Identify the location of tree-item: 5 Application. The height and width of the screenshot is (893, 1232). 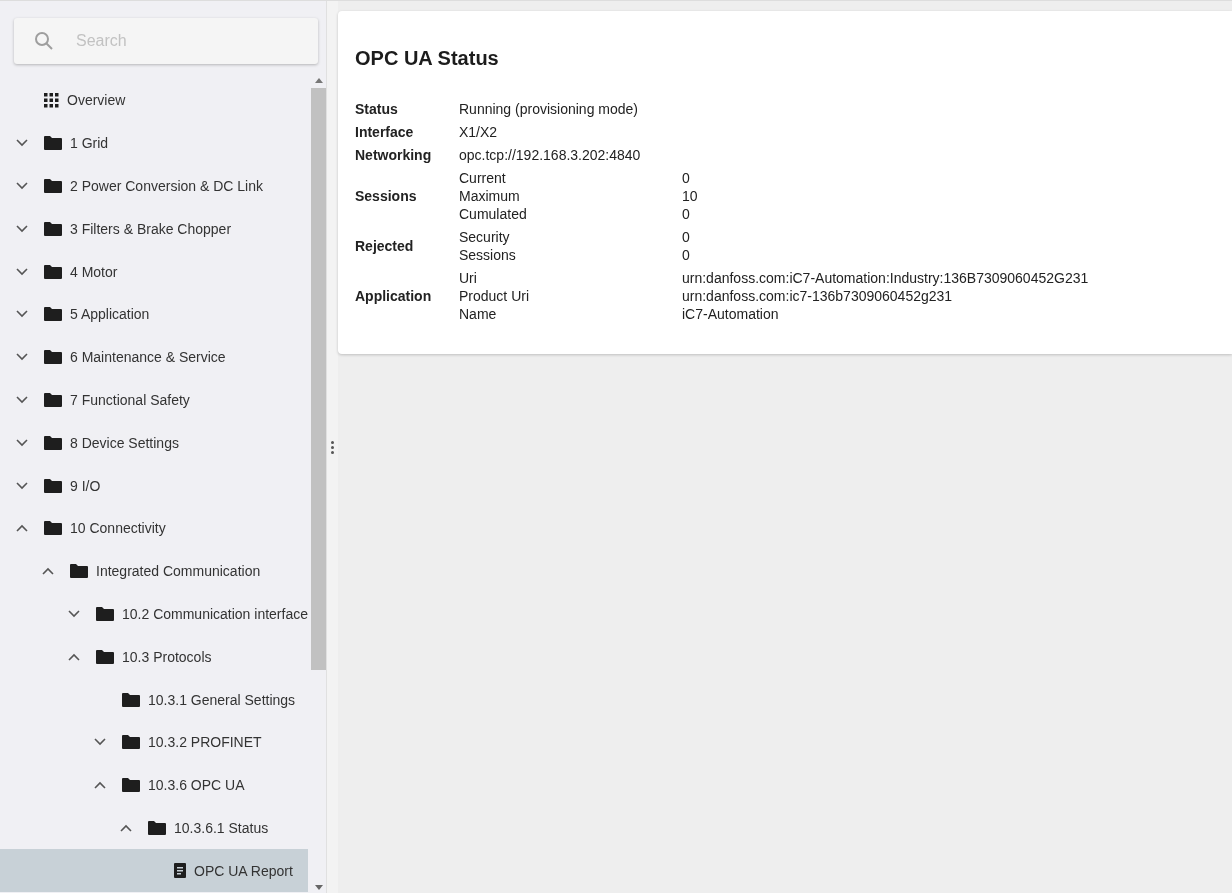
(154, 314).